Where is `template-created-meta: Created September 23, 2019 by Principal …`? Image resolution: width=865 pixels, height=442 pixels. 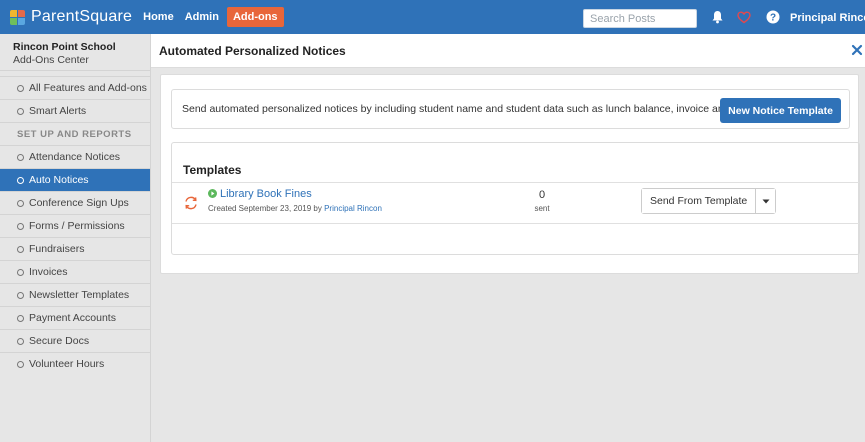
template-created-meta: Created September 23, 2019 by Principal … is located at coordinates (295, 208).